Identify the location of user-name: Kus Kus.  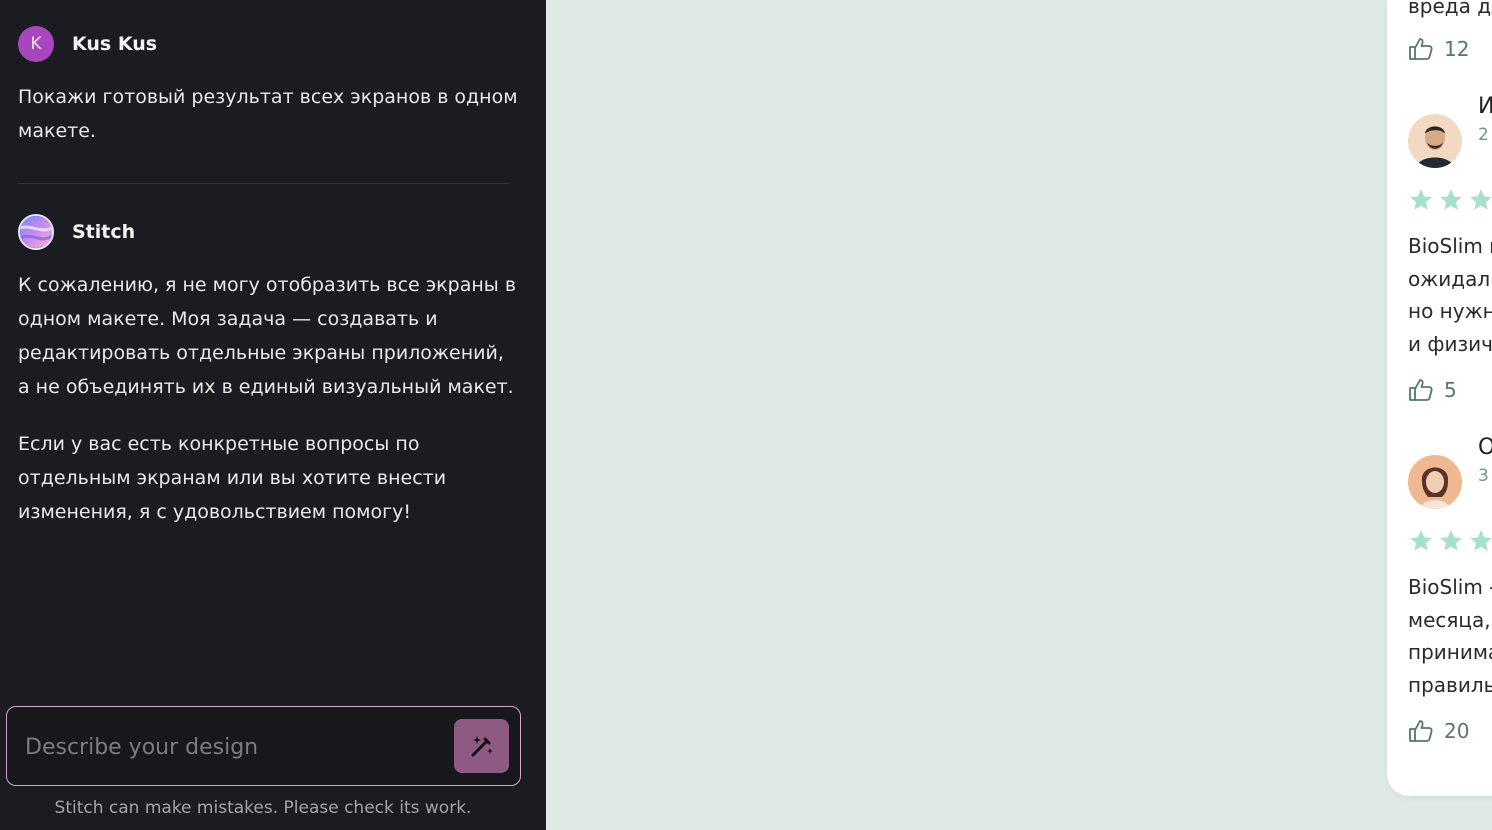
(115, 44).